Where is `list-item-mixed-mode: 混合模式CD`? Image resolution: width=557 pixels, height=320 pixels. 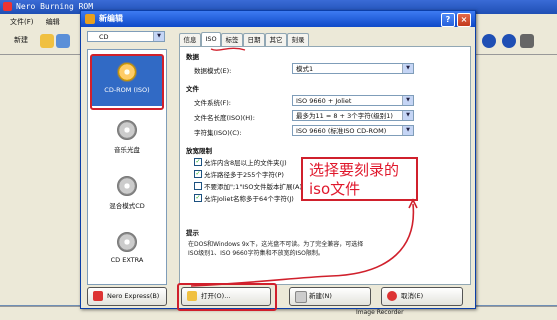
list-item-mixed-mode: 混合模式CD is located at coordinates (127, 193).